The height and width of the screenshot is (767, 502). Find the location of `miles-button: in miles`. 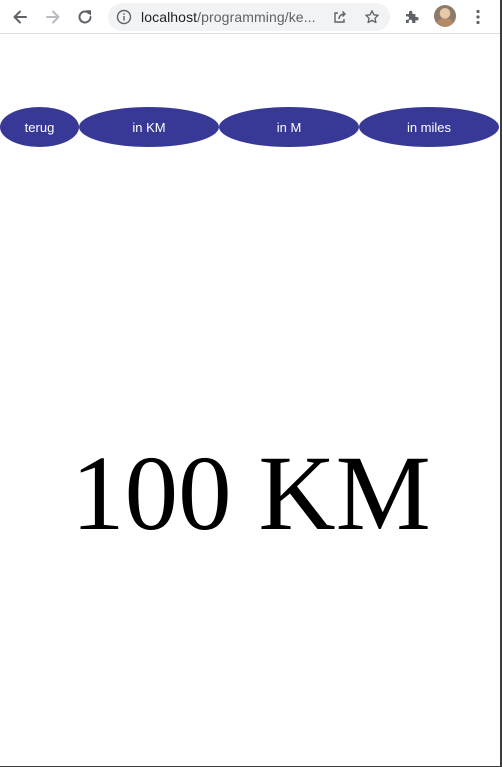

miles-button: in miles is located at coordinates (429, 127).